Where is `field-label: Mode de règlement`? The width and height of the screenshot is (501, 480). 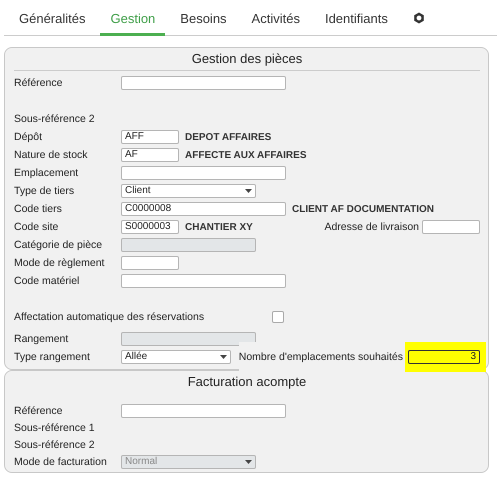 field-label: Mode de règlement is located at coordinates (60, 263).